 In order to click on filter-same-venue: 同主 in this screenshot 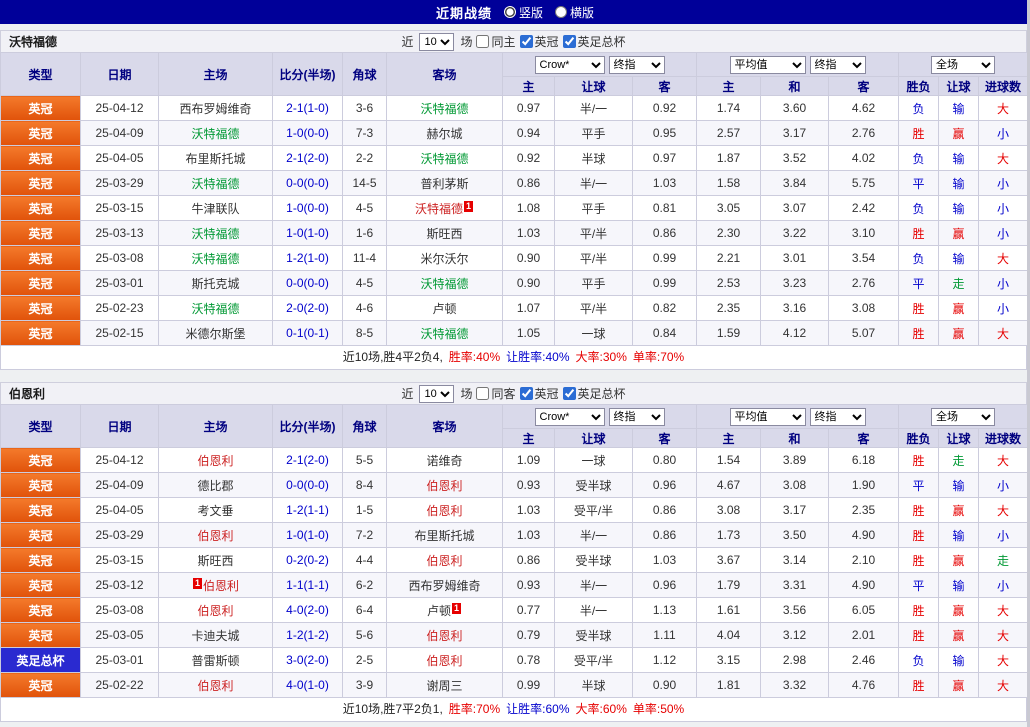, I will do `click(496, 41)`.